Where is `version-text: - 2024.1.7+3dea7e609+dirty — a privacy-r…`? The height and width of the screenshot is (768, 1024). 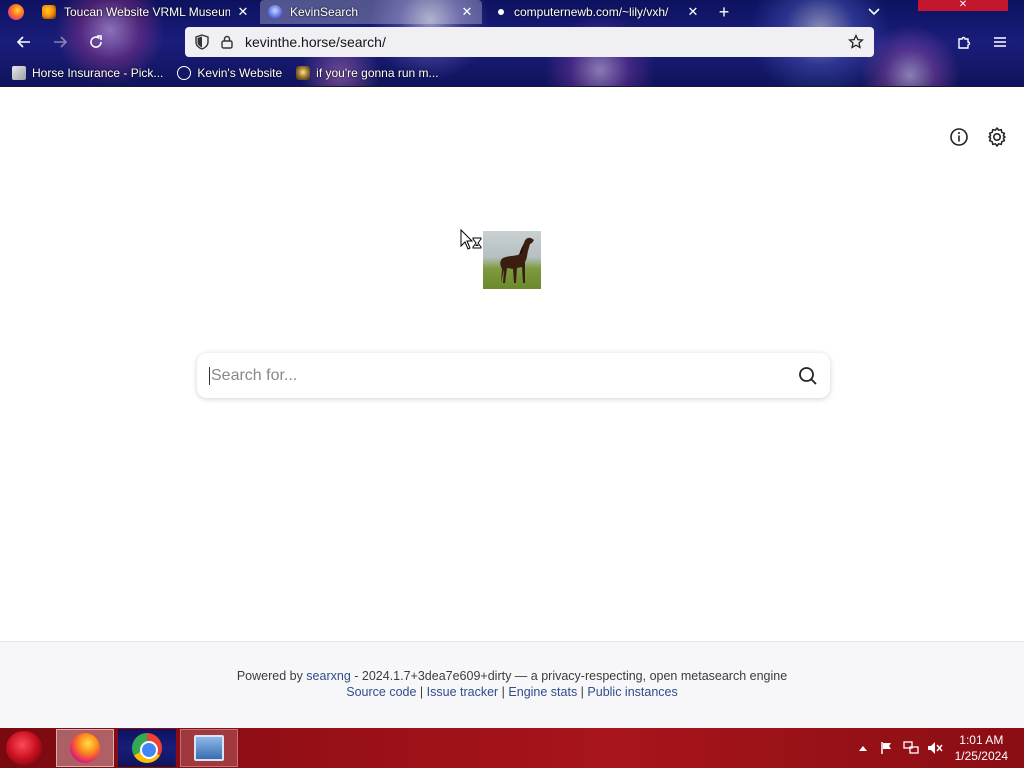 version-text: - 2024.1.7+3dea7e609+dirty — a privacy-r… is located at coordinates (569, 676).